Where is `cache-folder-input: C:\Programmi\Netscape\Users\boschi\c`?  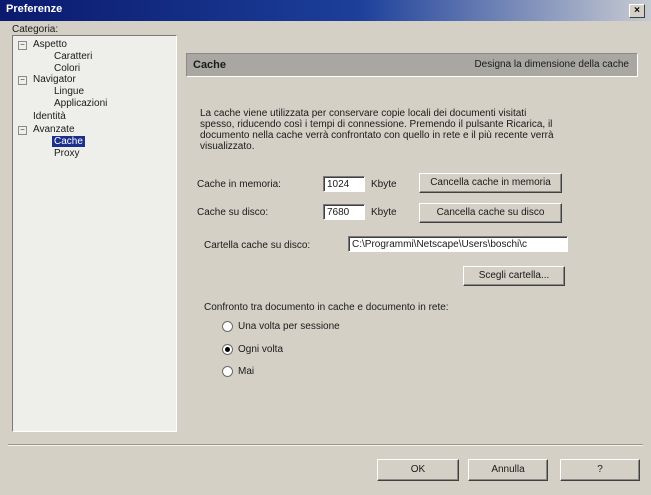
cache-folder-input: C:\Programmi\Netscape\Users\boschi\c is located at coordinates (458, 244).